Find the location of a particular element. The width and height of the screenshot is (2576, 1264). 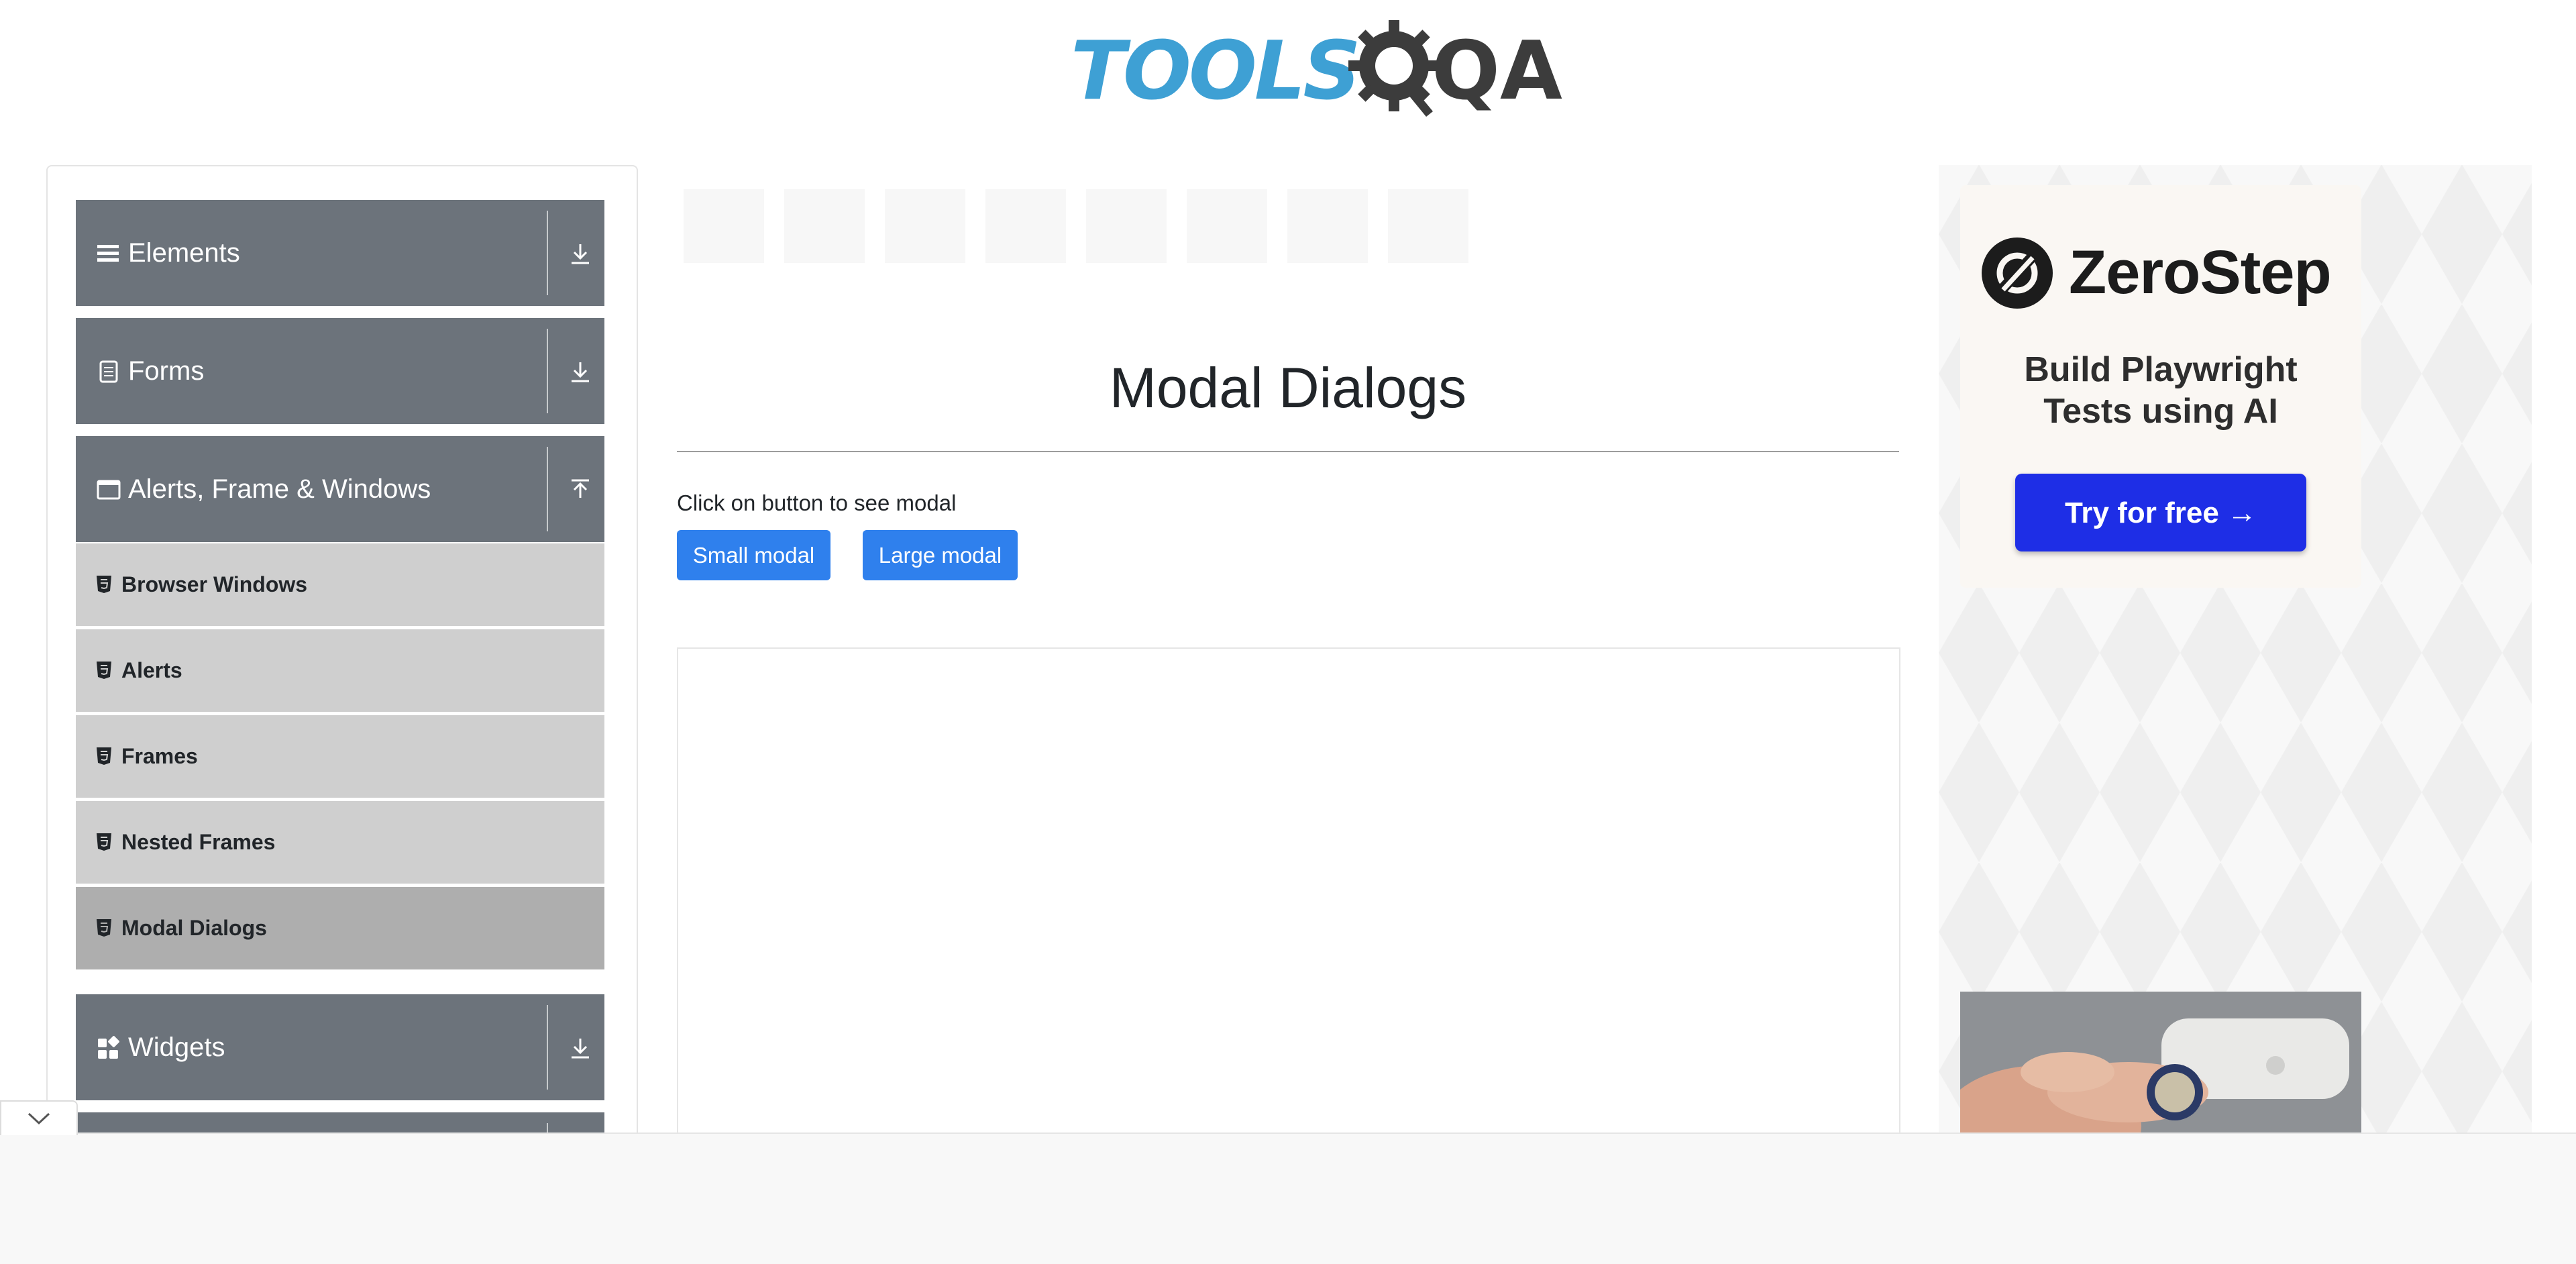

sidebar-group-label: Widgets is located at coordinates (176, 1047).